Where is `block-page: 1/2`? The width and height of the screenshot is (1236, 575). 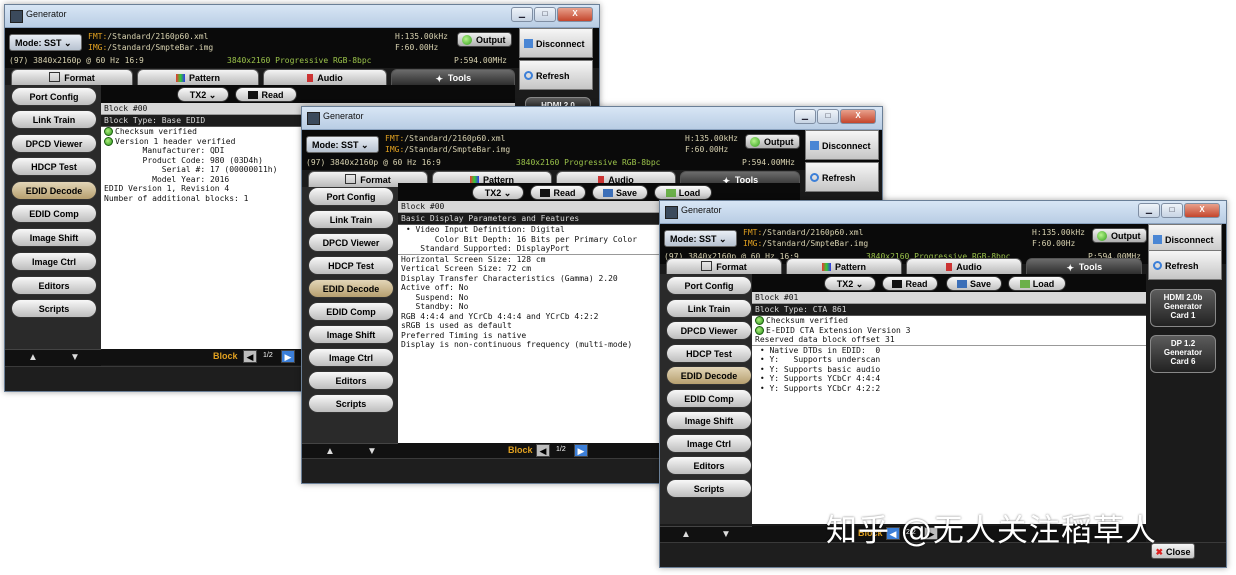 block-page: 1/2 is located at coordinates (561, 449).